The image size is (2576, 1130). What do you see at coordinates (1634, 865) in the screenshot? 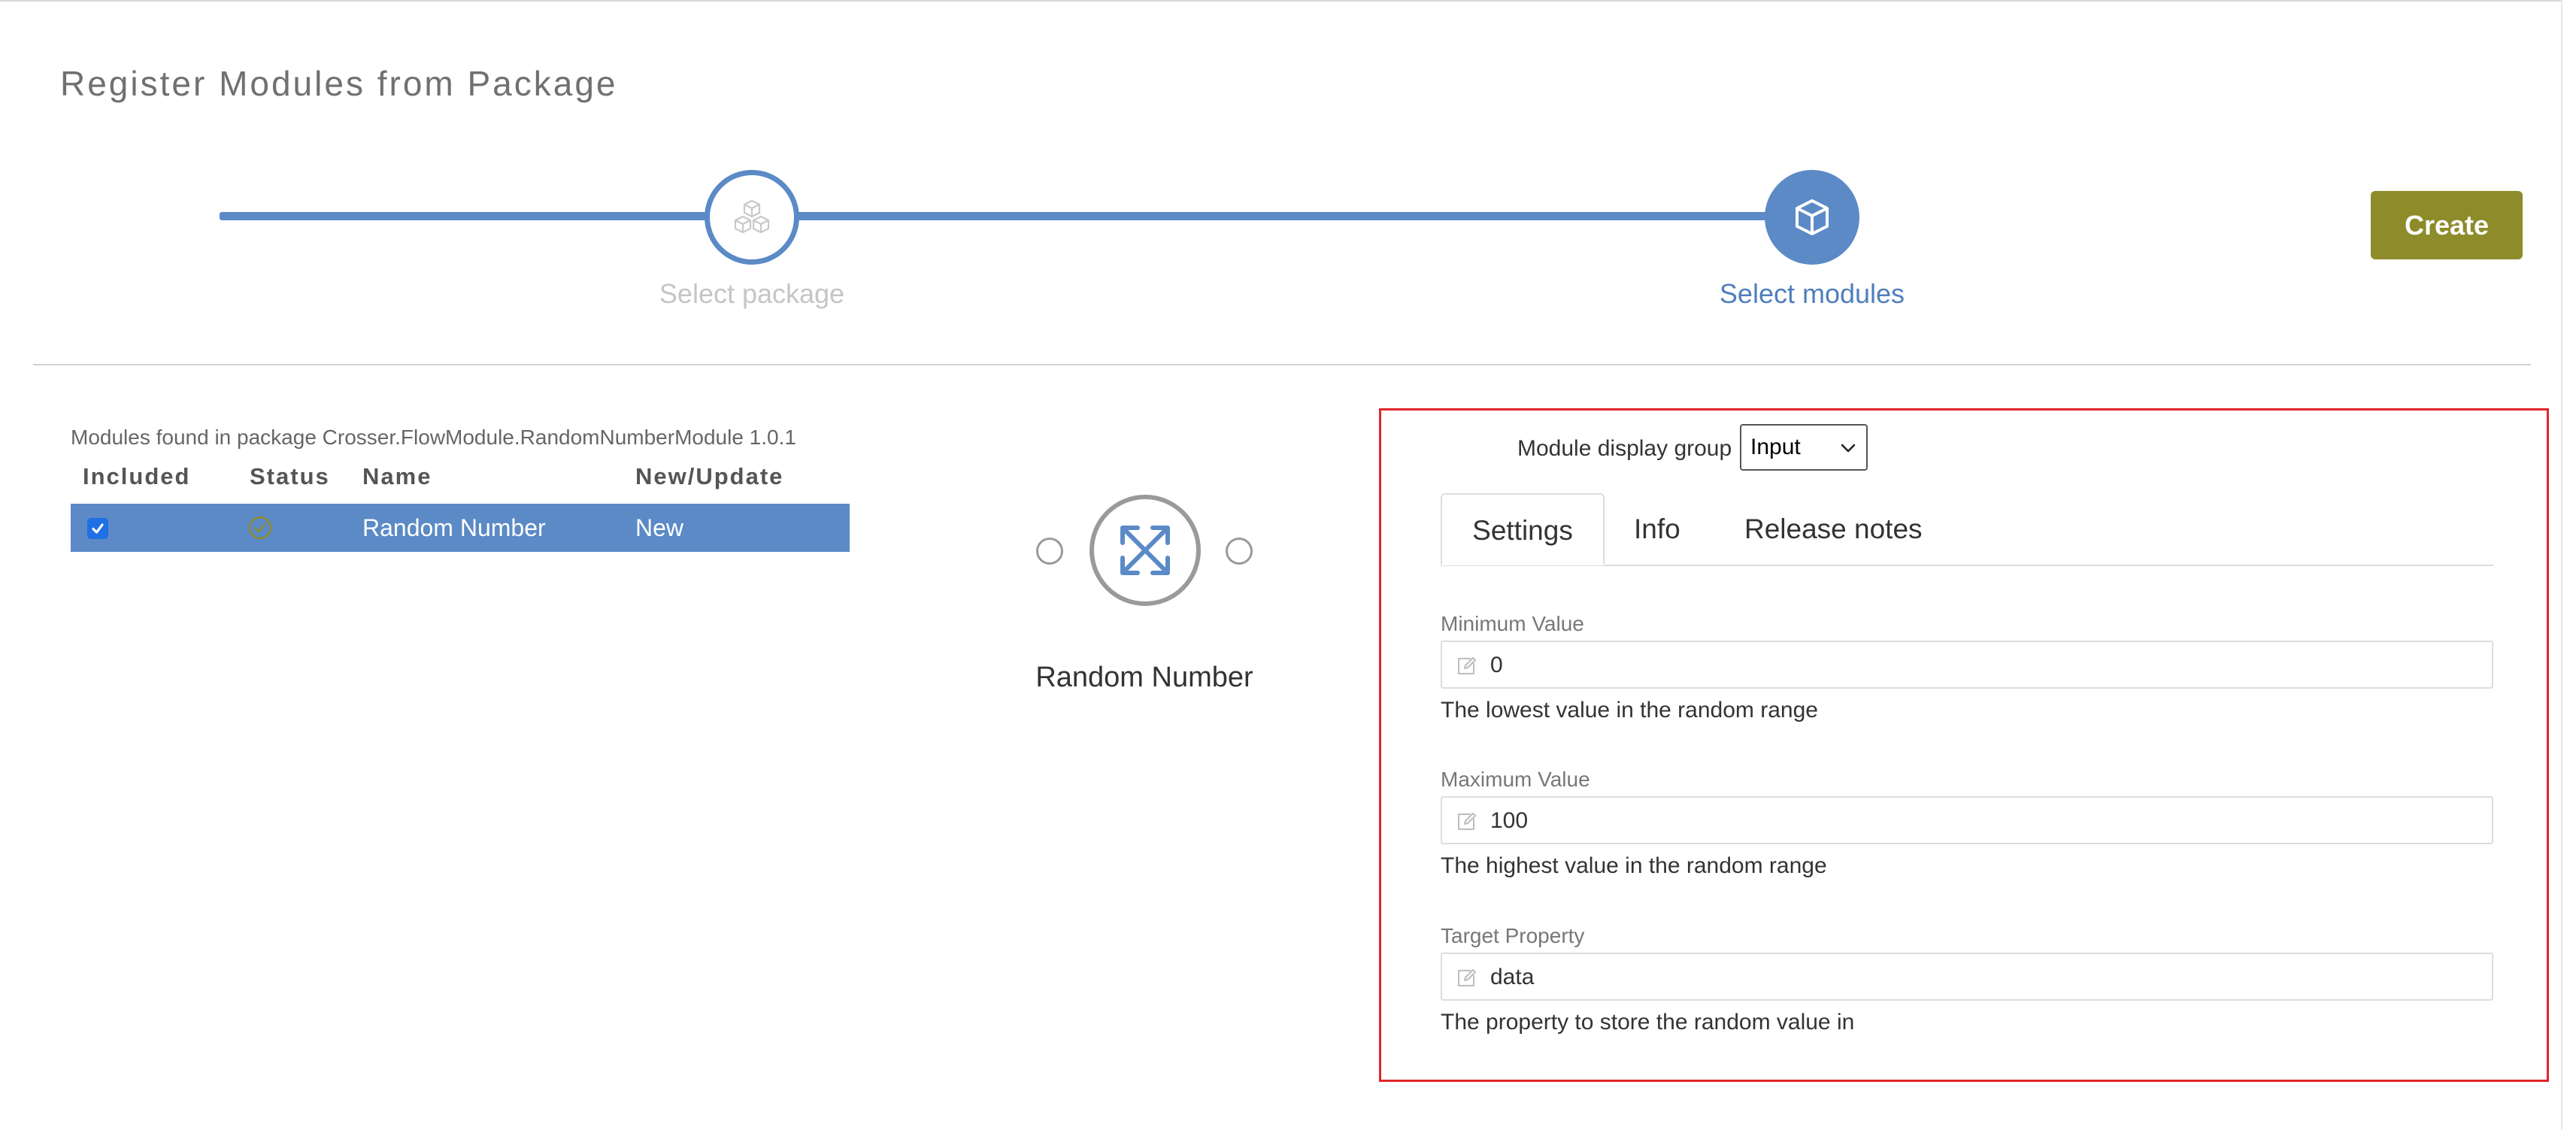
I see `field-help-maximum-value: The highest value in the random range` at bounding box center [1634, 865].